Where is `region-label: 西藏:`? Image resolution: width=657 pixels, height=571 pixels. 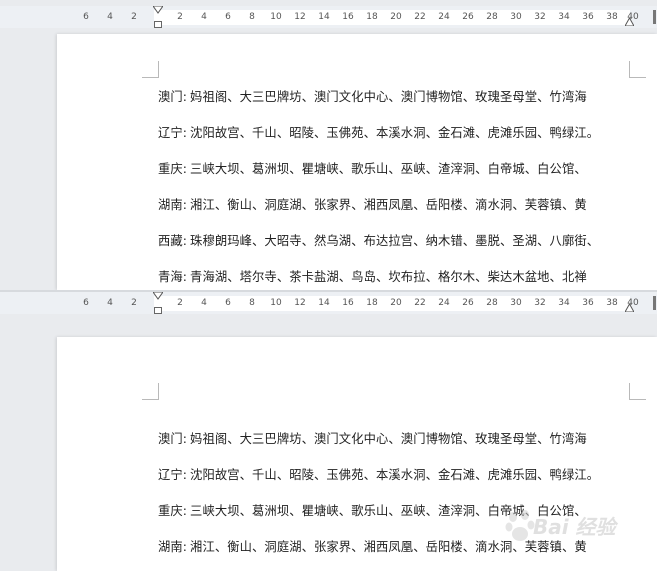 region-label: 西藏: is located at coordinates (173, 241).